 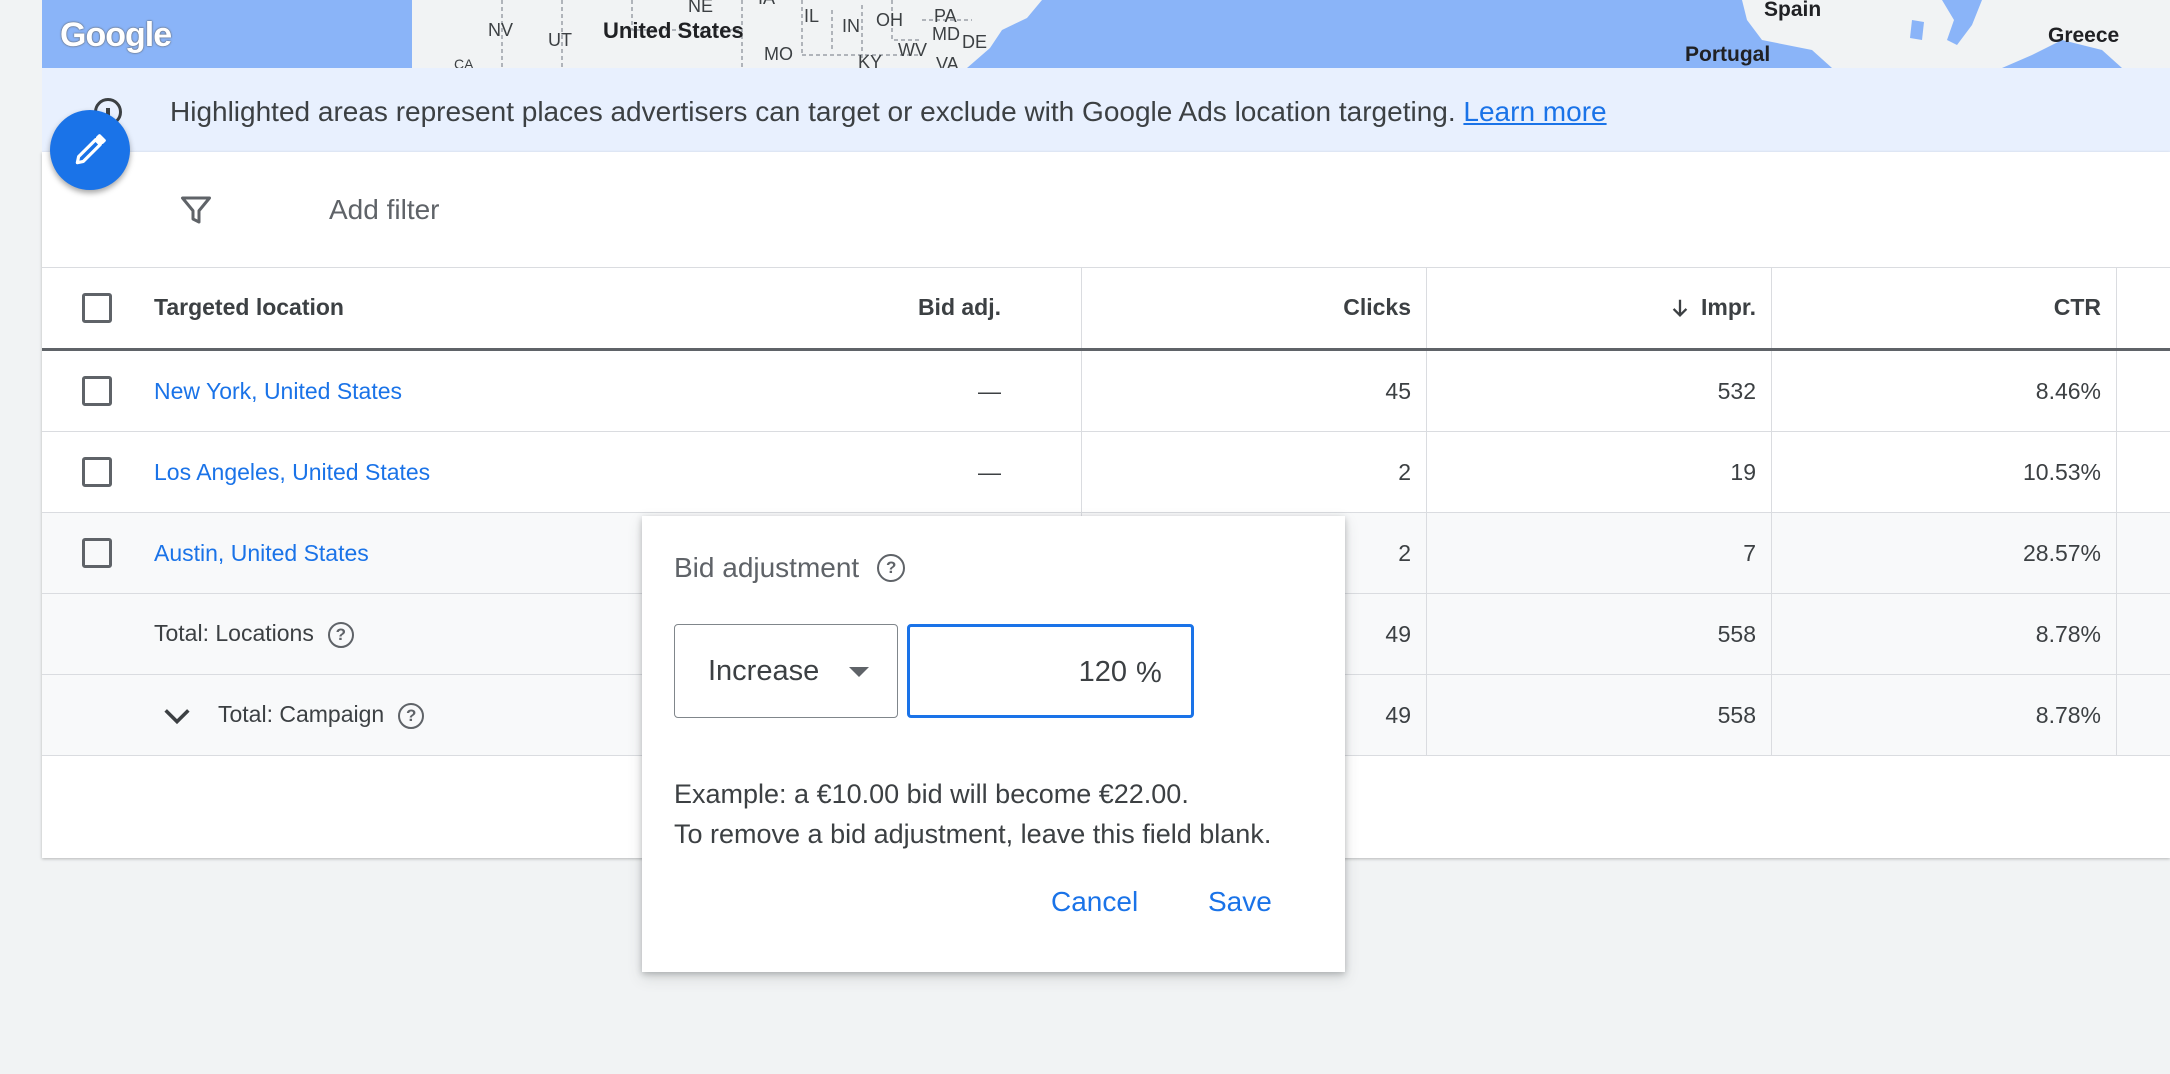 I want to click on percent-suffix: %, so click(x=1149, y=673).